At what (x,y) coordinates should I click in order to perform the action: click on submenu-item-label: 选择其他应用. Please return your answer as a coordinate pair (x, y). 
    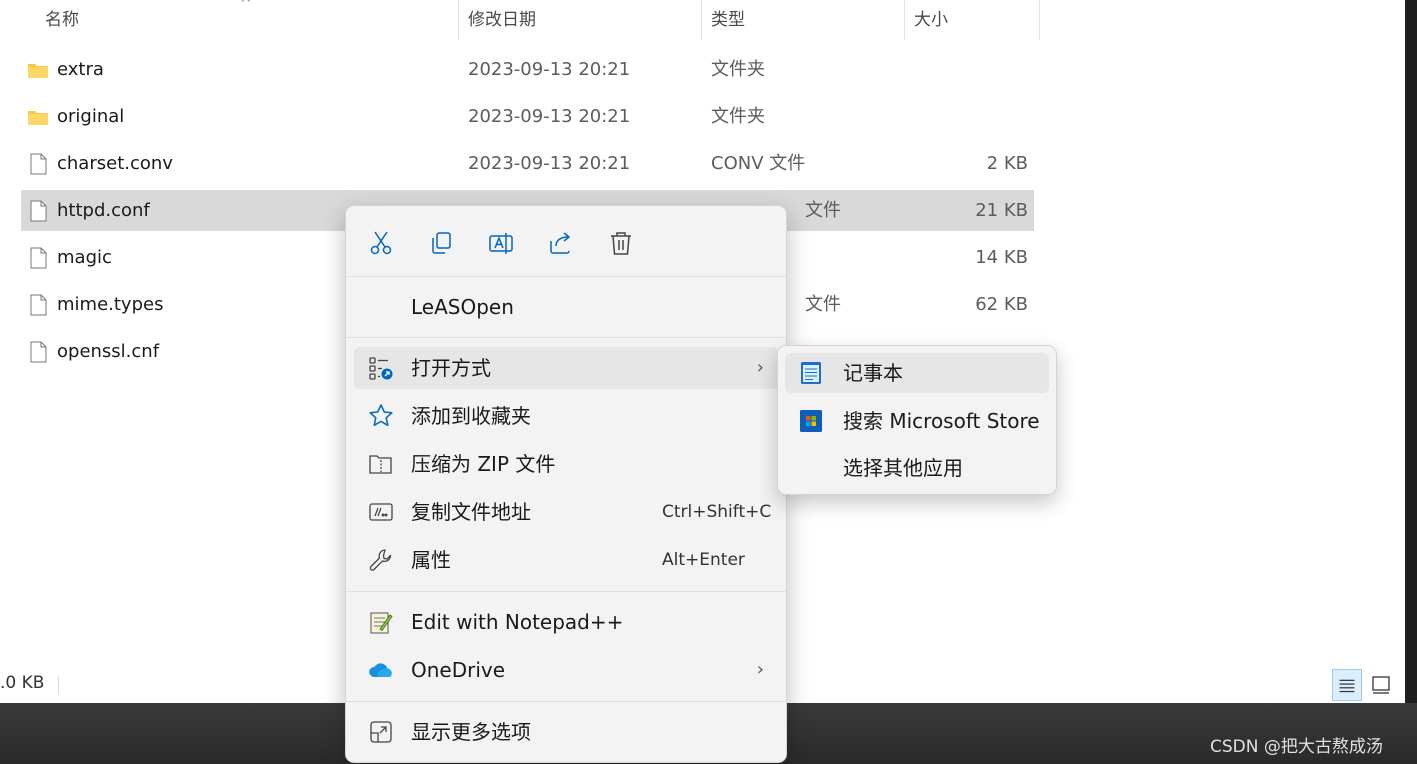
    Looking at the image, I should click on (903, 468).